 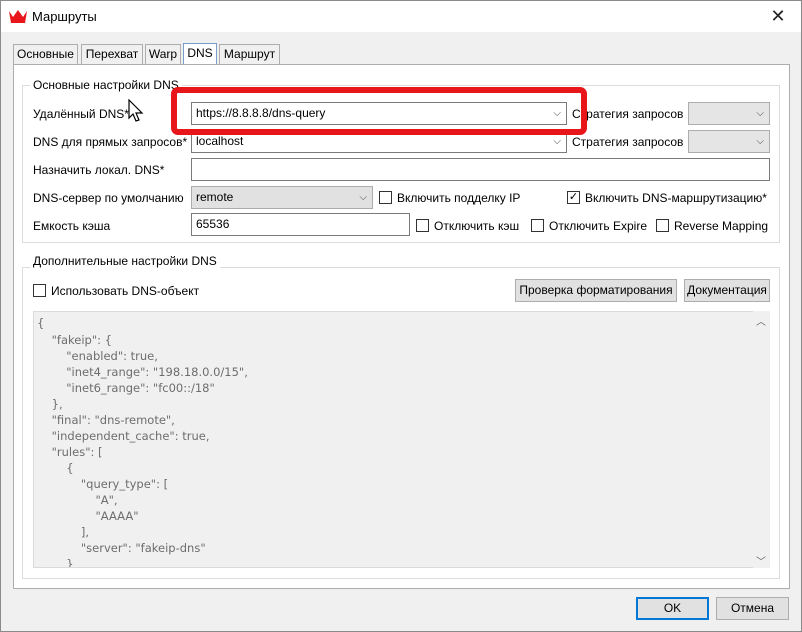 What do you see at coordinates (761, 439) in the screenshot?
I see `editor-scrollbar: ︿ ﹀` at bounding box center [761, 439].